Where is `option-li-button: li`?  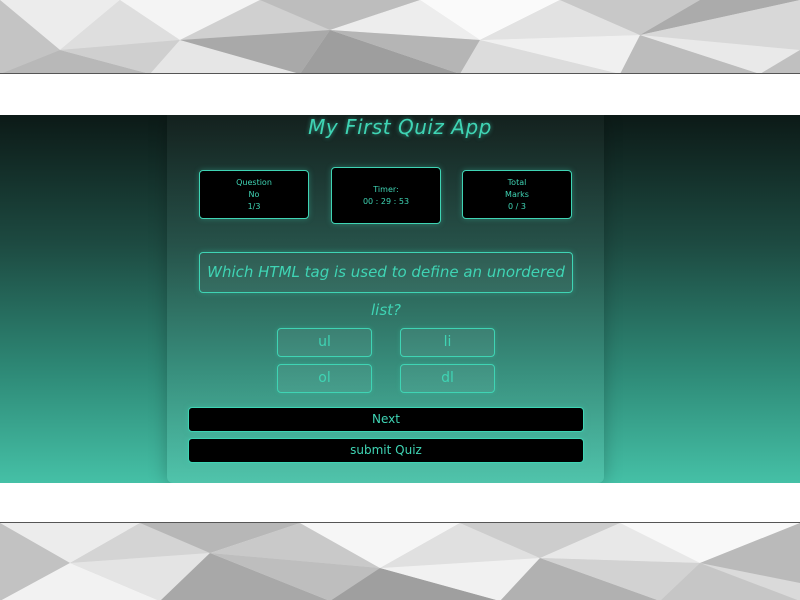 option-li-button: li is located at coordinates (447, 342).